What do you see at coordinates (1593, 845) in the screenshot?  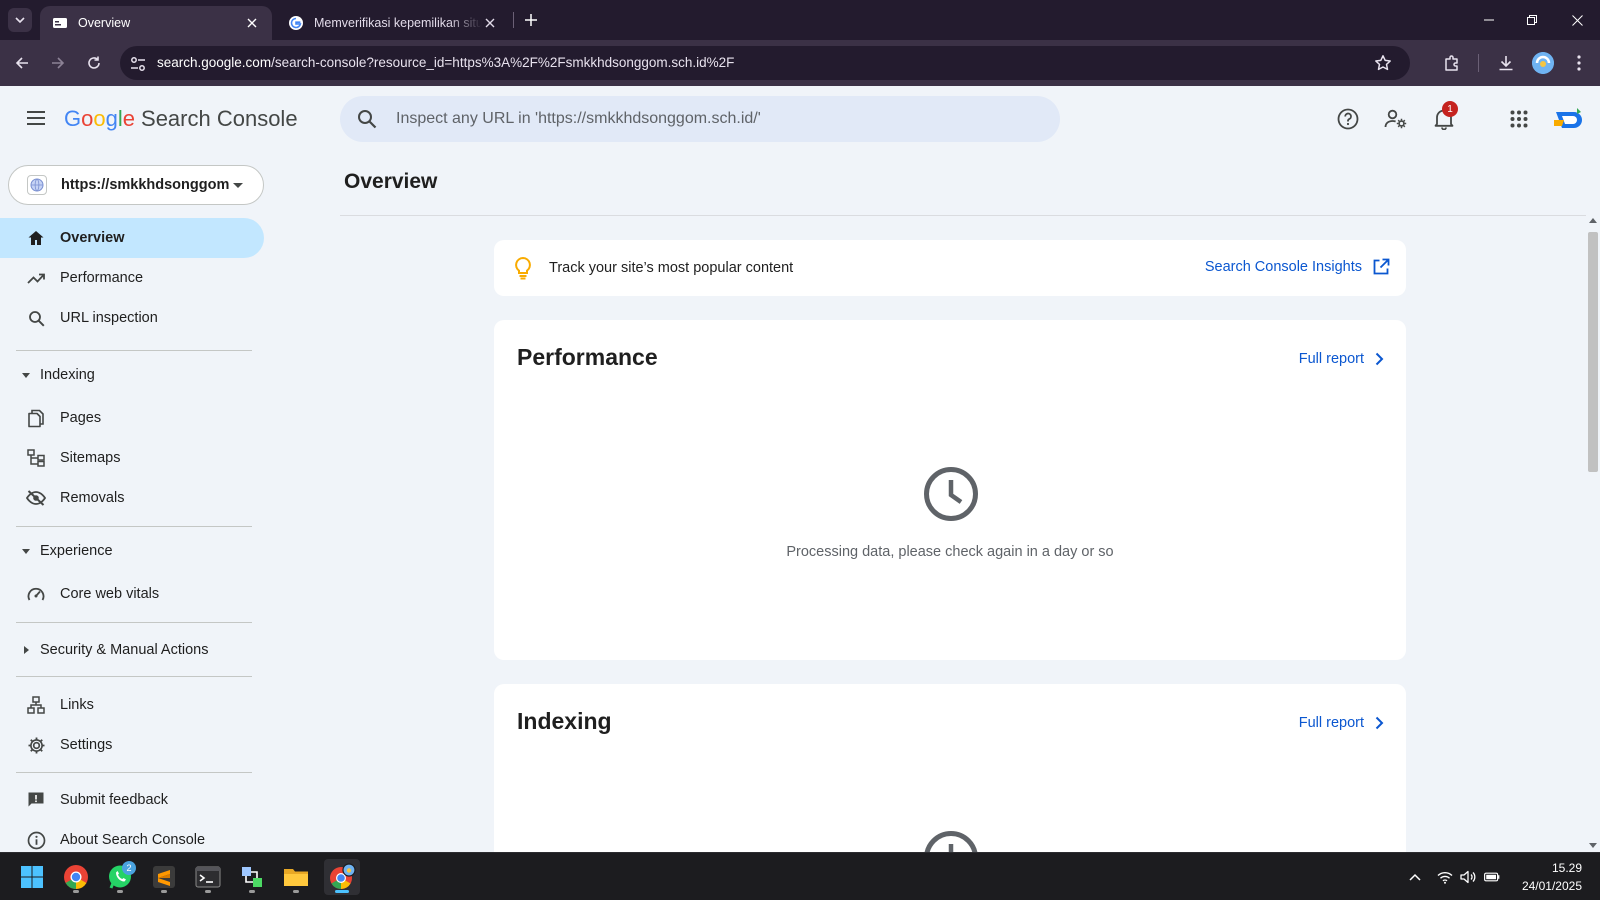 I see `scroll-down-arrow-icon` at bounding box center [1593, 845].